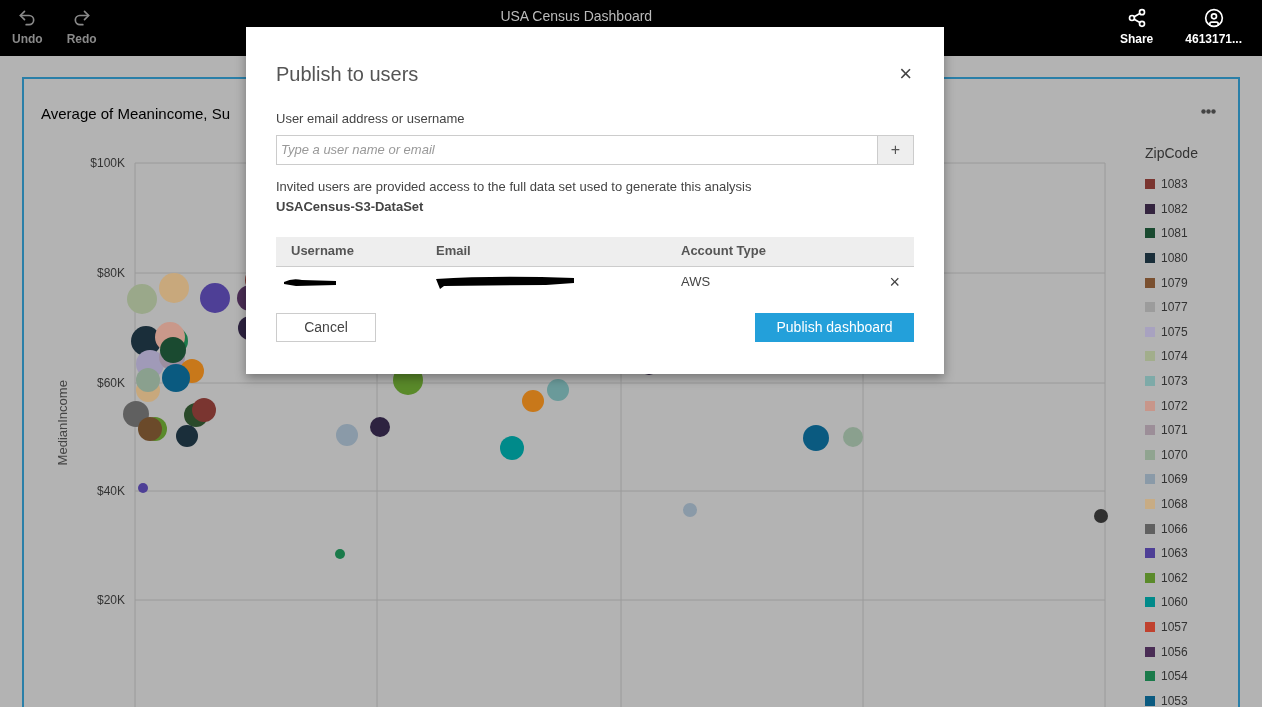 The width and height of the screenshot is (1262, 707). Describe the element at coordinates (1174, 431) in the screenshot. I see `legend-label: 1071` at that location.